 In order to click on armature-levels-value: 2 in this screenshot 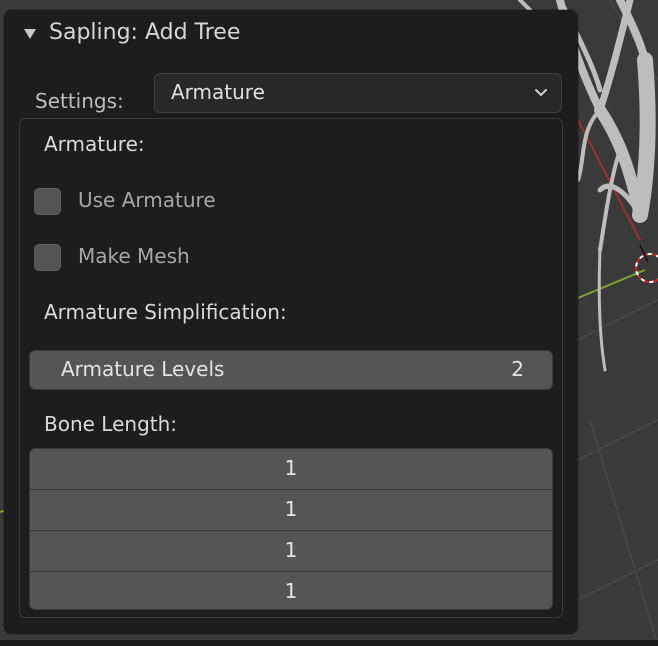, I will do `click(517, 369)`.